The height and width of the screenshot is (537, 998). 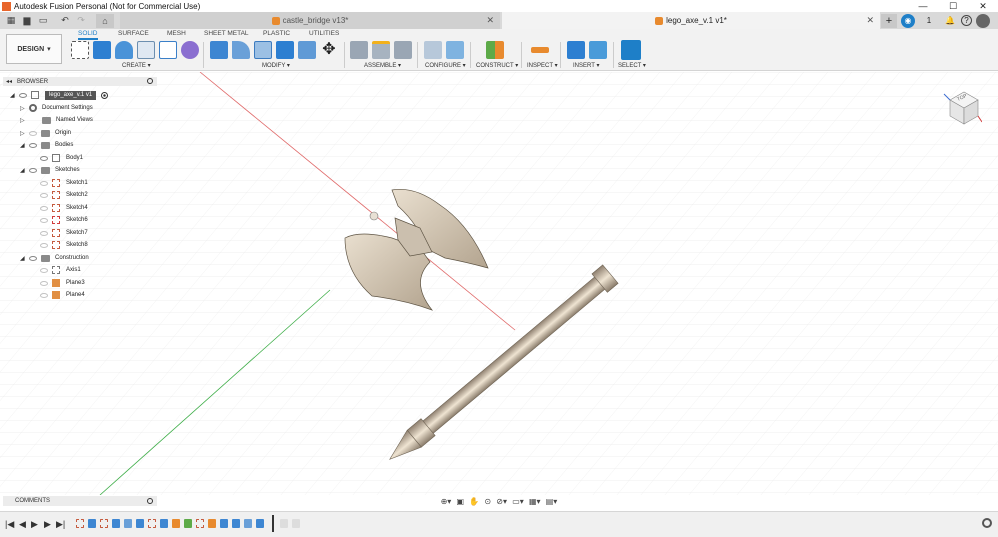 I want to click on as-built-joint-icon, so click(x=403, y=50).